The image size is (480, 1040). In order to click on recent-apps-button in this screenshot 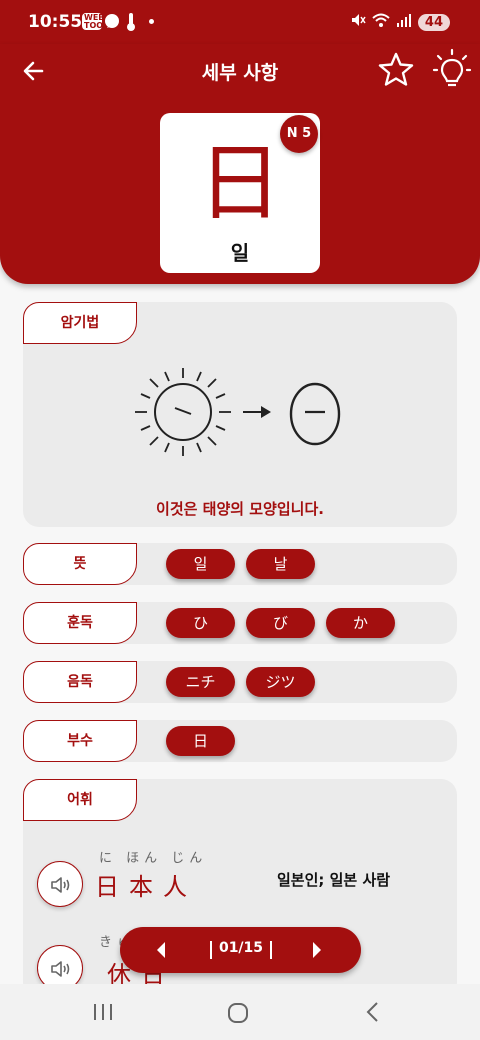, I will do `click(103, 1012)`.